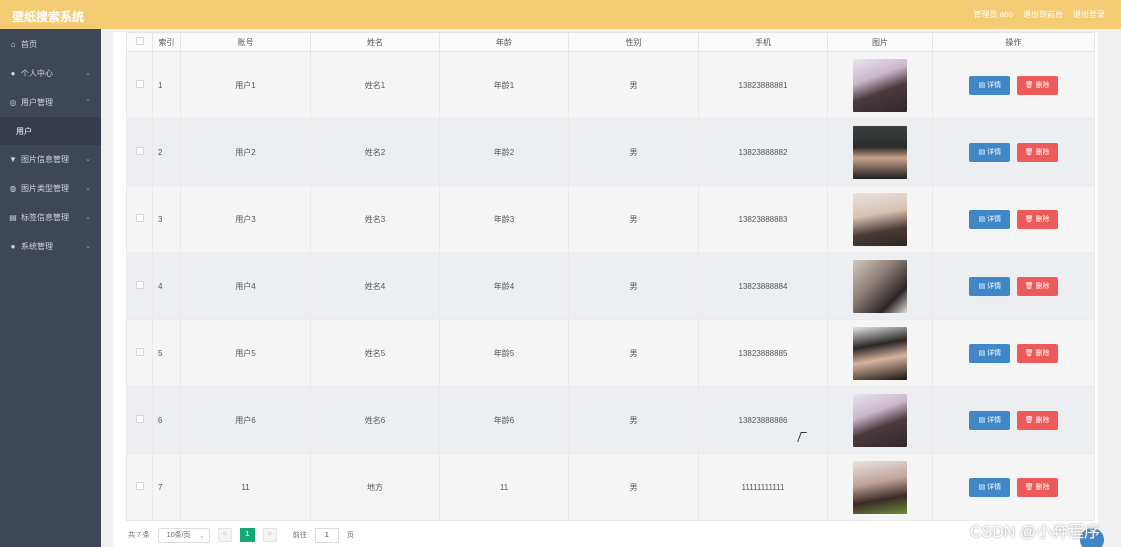  Describe the element at coordinates (166, 42) in the screenshot. I see `col-index: 索引` at that location.